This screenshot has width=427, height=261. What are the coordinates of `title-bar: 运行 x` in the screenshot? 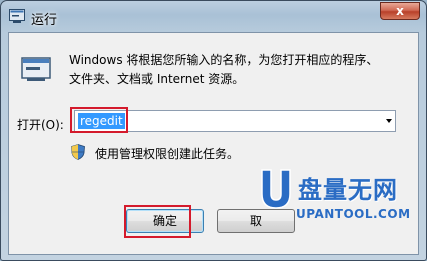 It's located at (213, 17).